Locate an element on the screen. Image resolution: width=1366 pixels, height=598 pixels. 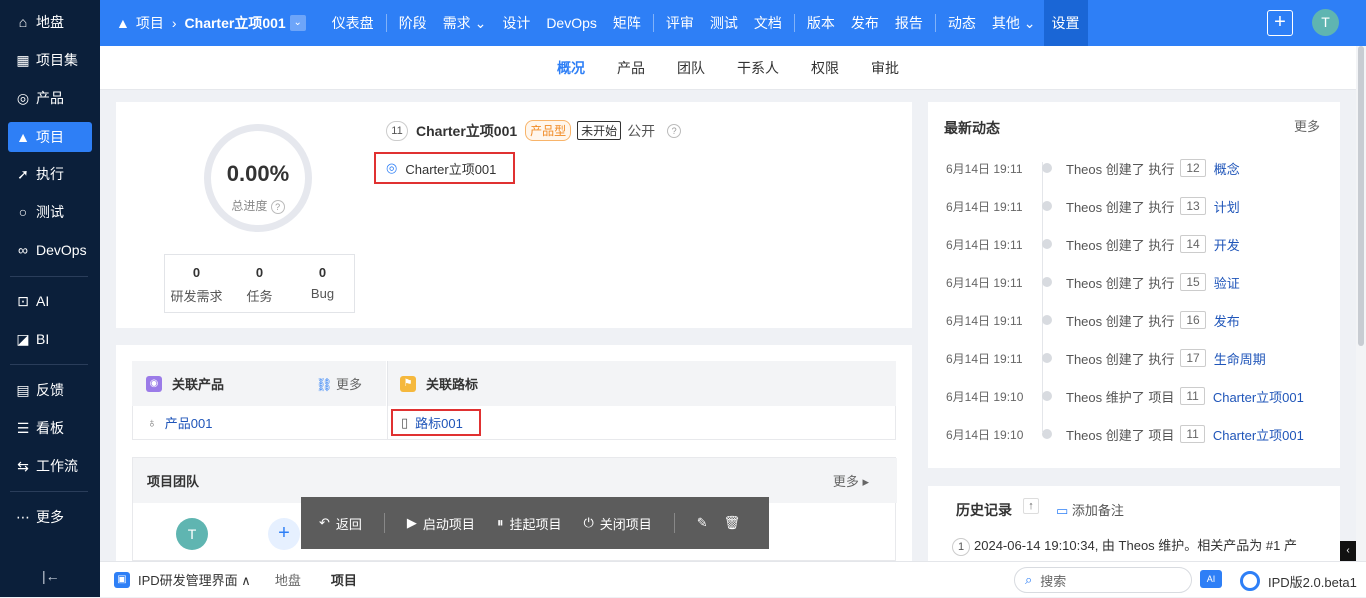
nav-requirement: 需求 ⌄ is located at coordinates (465, 23).